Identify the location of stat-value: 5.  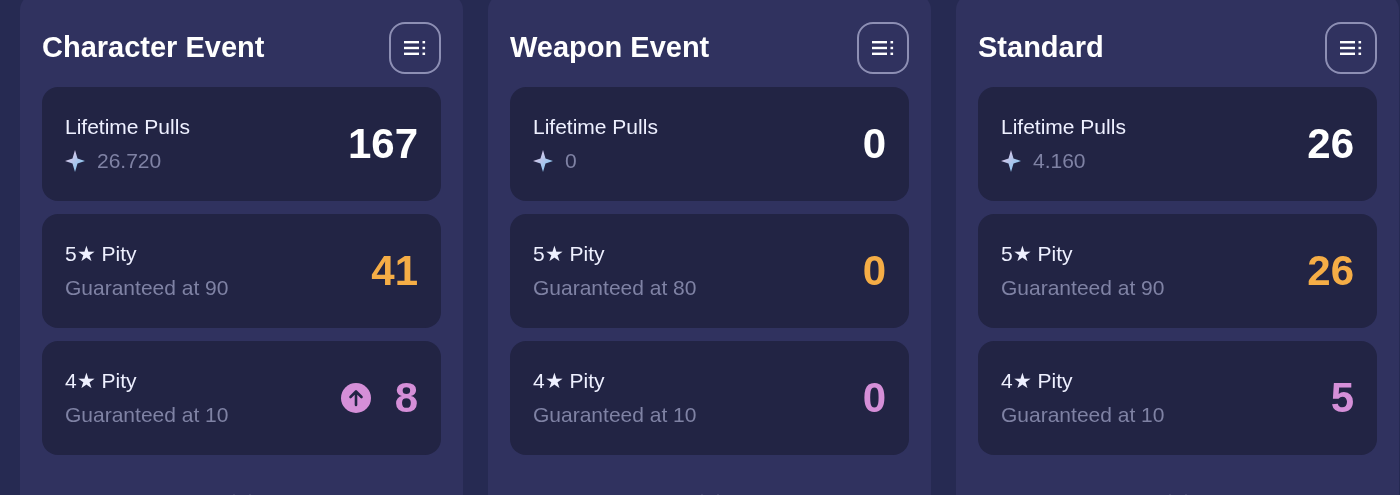
(1342, 398).